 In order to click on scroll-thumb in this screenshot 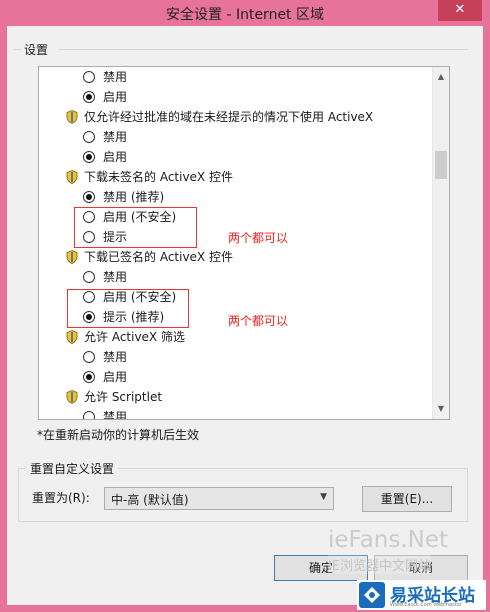, I will do `click(441, 165)`.